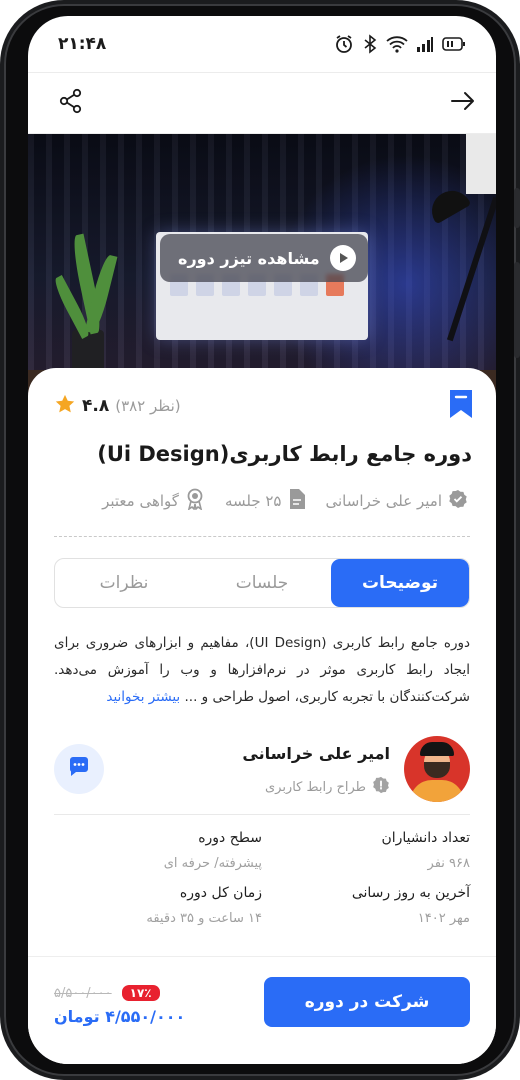 The width and height of the screenshot is (520, 1080). Describe the element at coordinates (262, 772) in the screenshot. I see `instructor-section: امیر علی خراسانی طراح رابط کاربری` at that location.